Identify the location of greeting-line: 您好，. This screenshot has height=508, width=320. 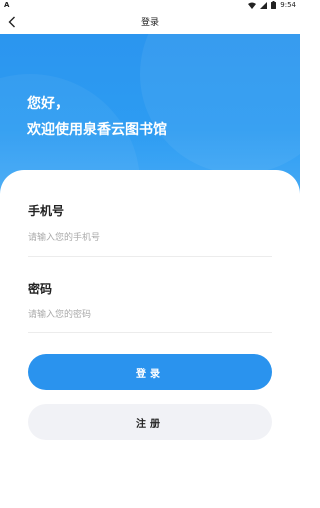
(48, 104).